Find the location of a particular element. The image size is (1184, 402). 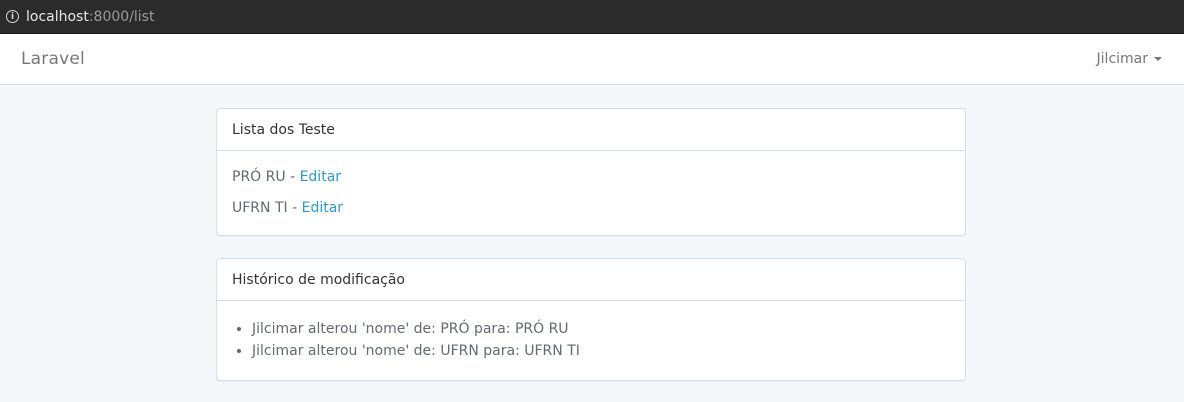

app-navbar: Laravel Jilcimar is located at coordinates (592, 59).